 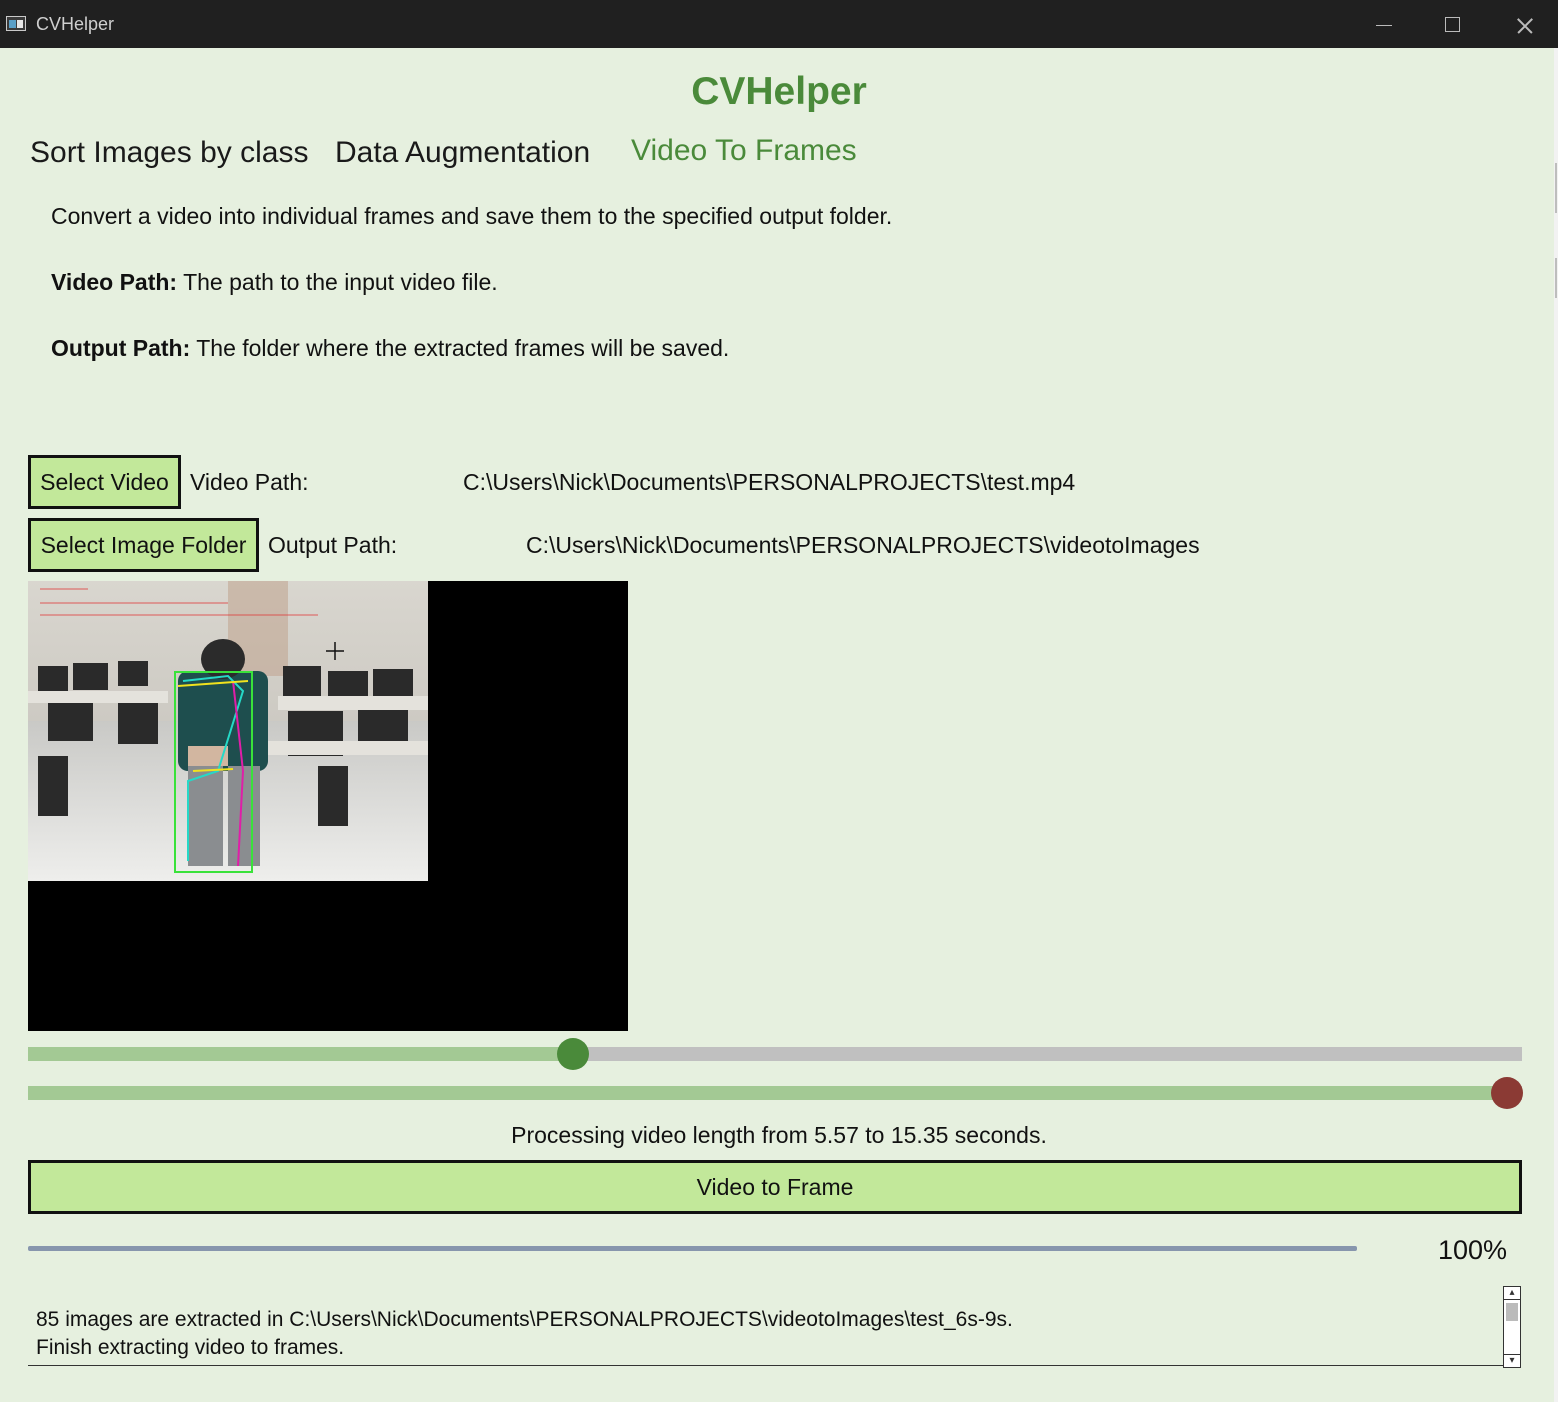 I want to click on progress-bar, so click(x=692, y=1248).